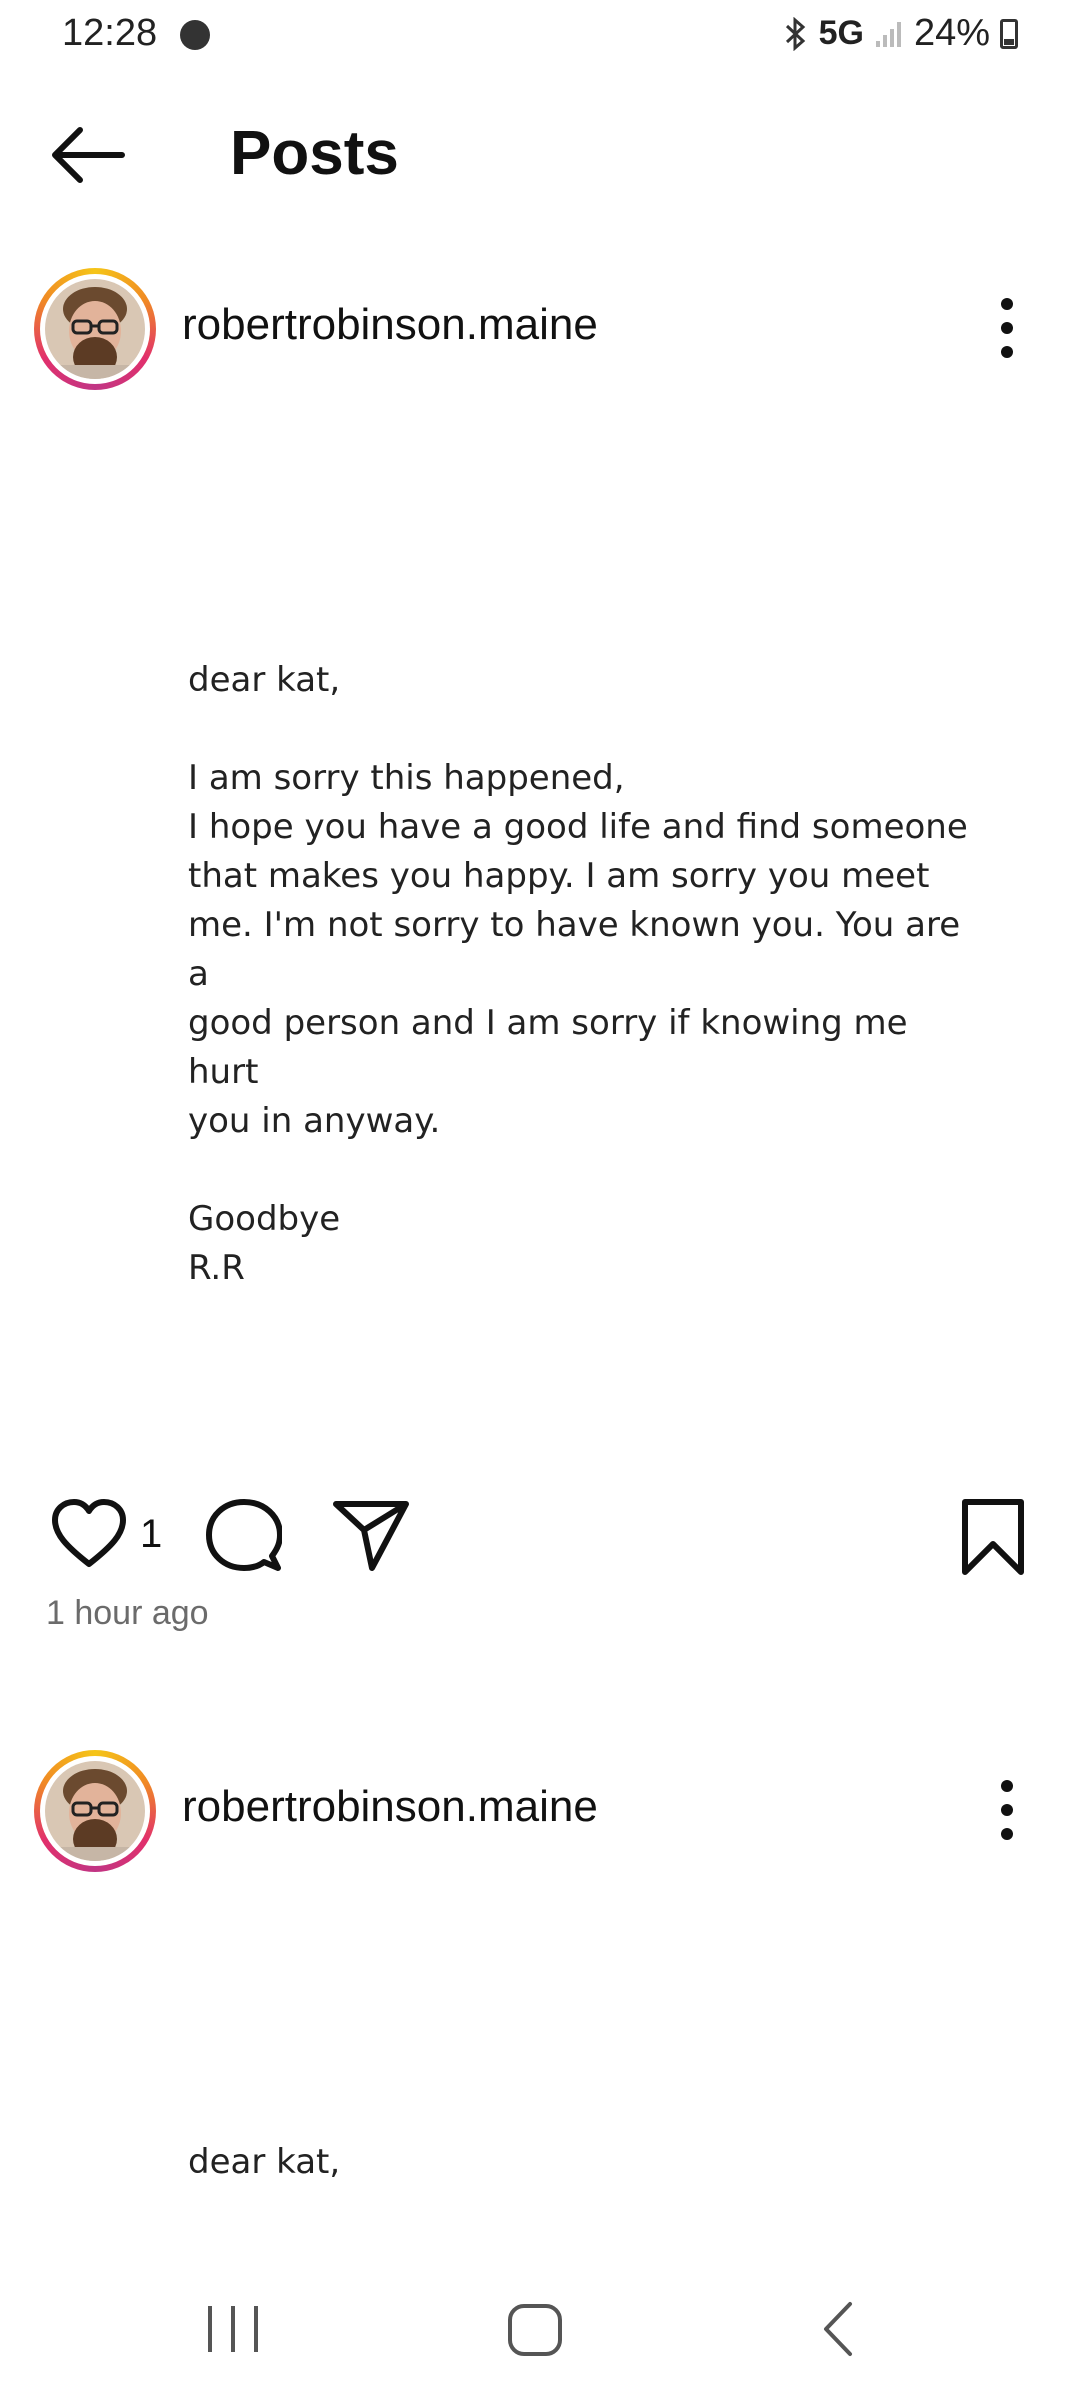 This screenshot has height=2408, width=1080. I want to click on back-icon, so click(838, 2329).